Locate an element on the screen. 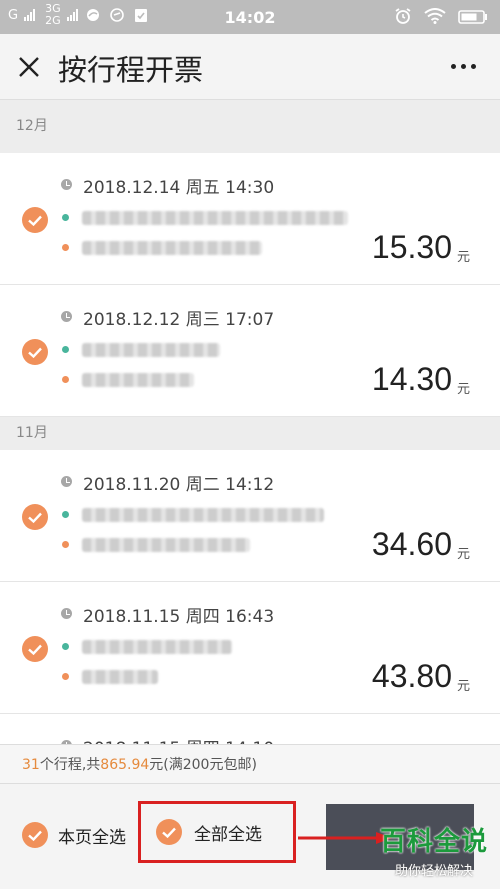 This screenshot has width=500, height=889. trip-amount: 34.60 is located at coordinates (411, 544).